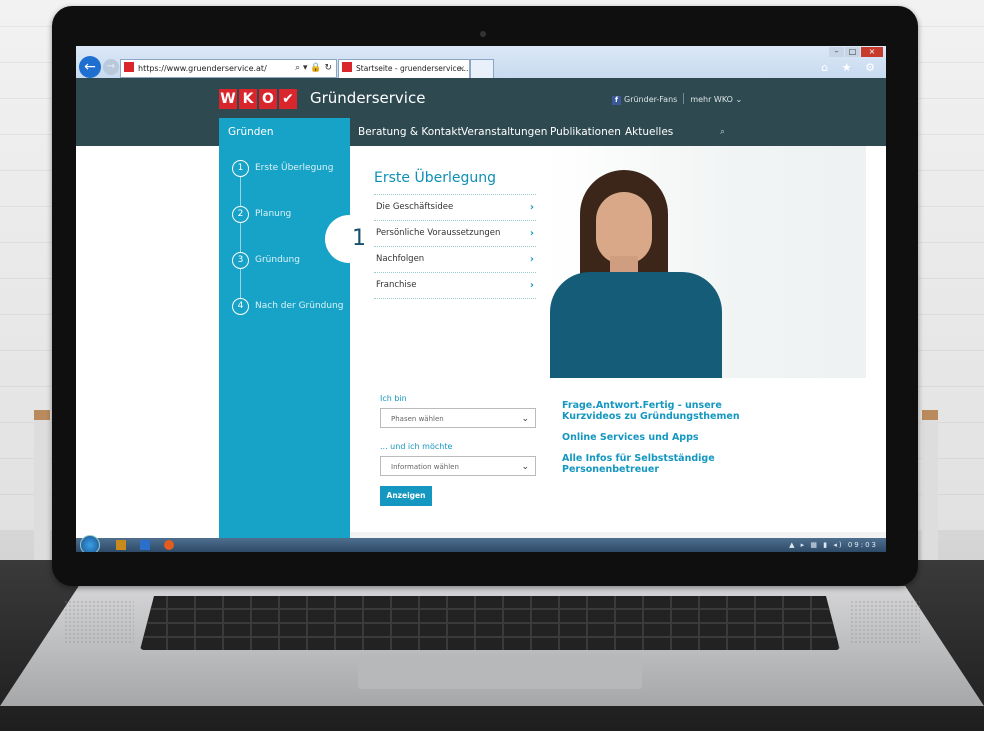  I want to click on menu-item: Franchise ›, so click(455, 285).